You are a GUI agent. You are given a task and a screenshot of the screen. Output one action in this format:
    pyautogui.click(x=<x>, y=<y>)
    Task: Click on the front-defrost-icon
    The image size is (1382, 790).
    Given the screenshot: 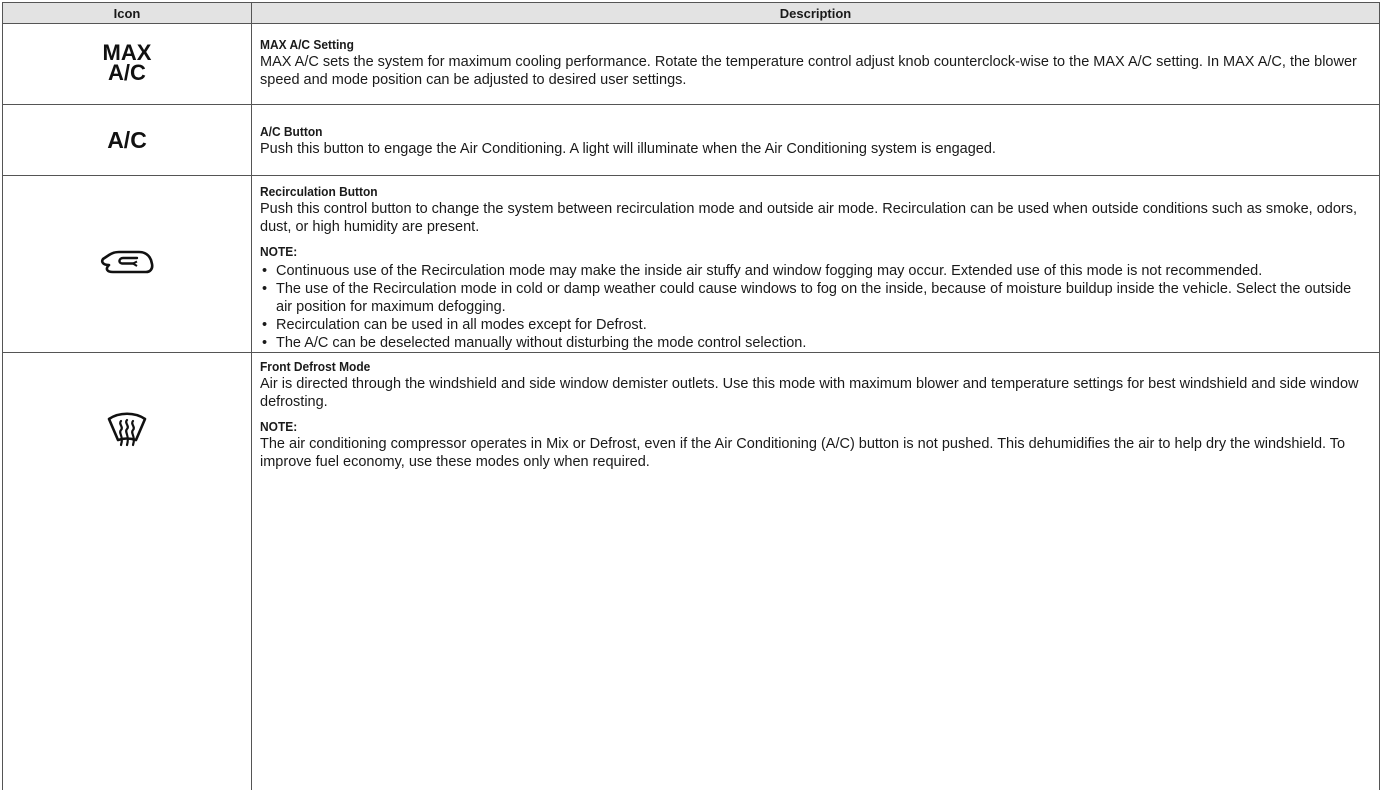 What is the action you would take?
    pyautogui.click(x=127, y=428)
    